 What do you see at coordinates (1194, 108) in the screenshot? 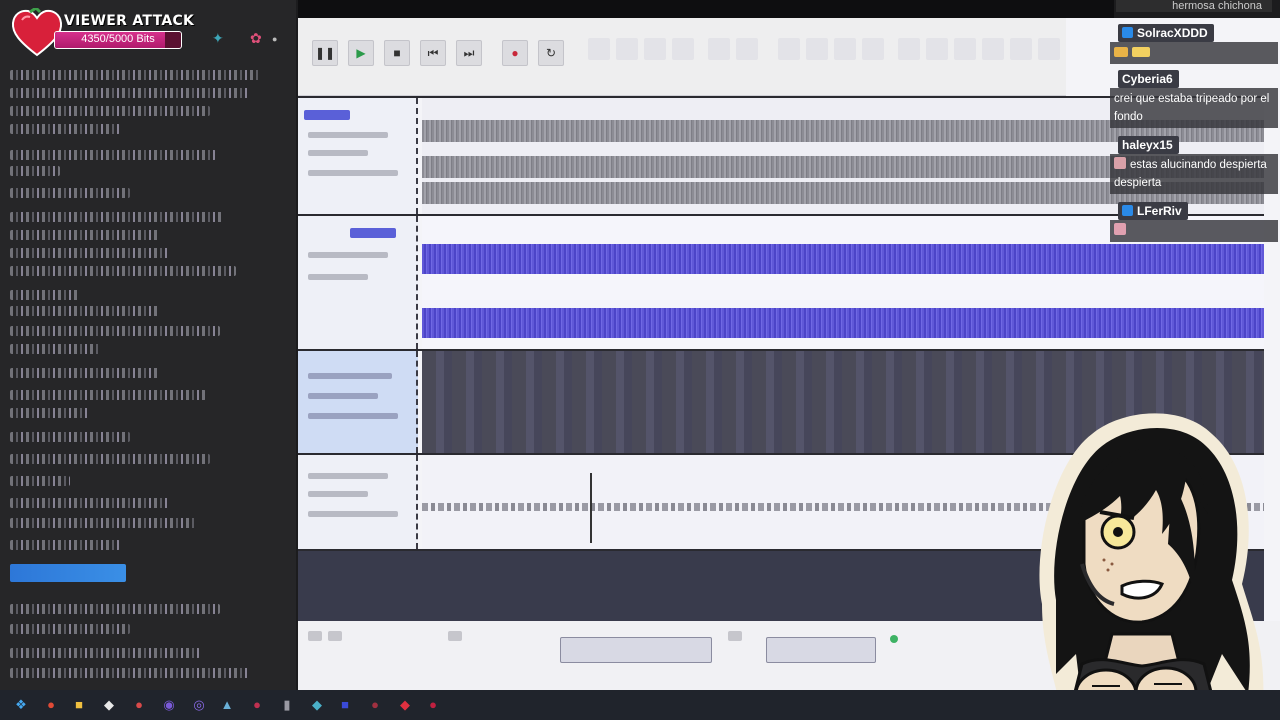
I see `chat-message-body: crei que estaba tripeado por el fondo` at bounding box center [1194, 108].